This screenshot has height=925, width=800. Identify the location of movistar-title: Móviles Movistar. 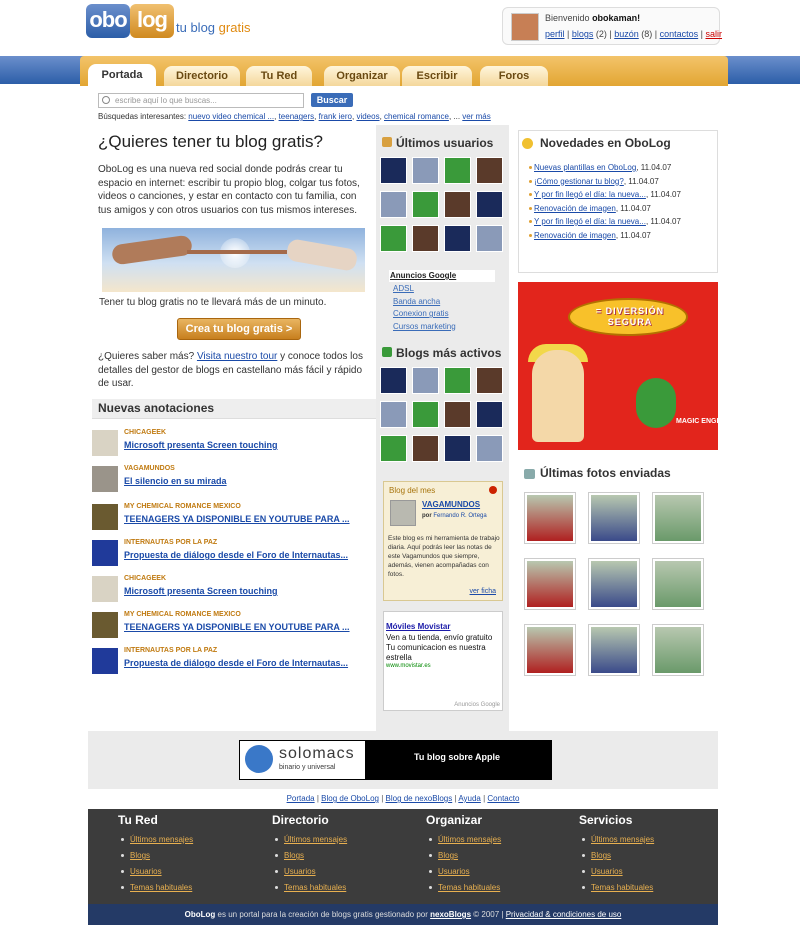
(418, 626).